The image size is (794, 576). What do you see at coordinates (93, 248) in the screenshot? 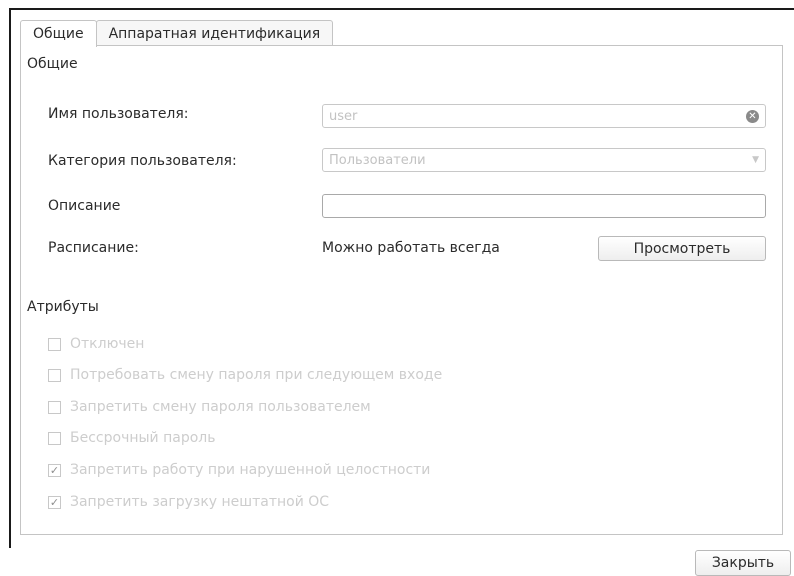
I see `schedule-label: Расписание:` at bounding box center [93, 248].